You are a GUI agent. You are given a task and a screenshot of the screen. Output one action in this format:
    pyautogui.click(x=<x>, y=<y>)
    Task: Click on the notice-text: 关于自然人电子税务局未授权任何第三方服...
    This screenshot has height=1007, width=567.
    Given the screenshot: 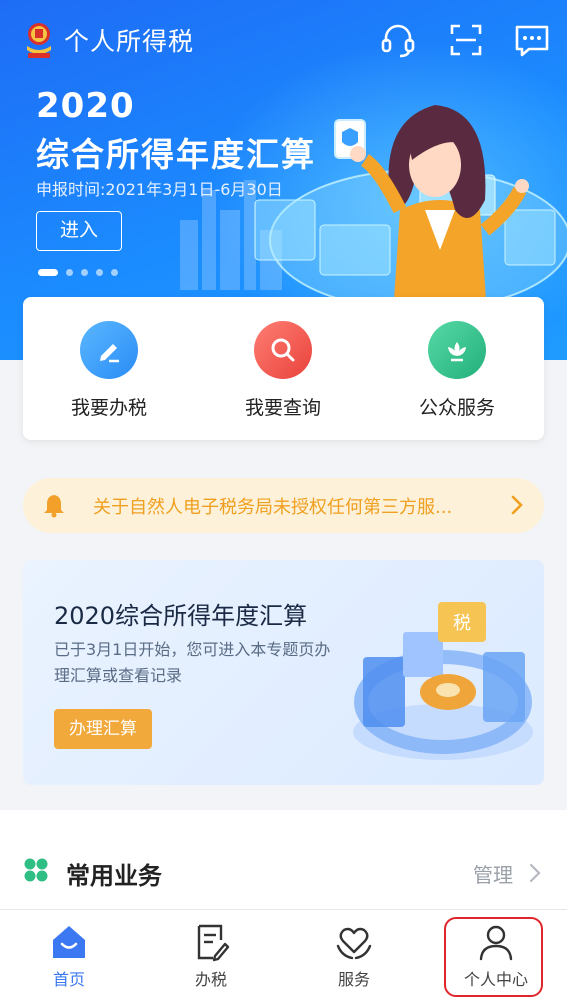 What is the action you would take?
    pyautogui.click(x=273, y=507)
    